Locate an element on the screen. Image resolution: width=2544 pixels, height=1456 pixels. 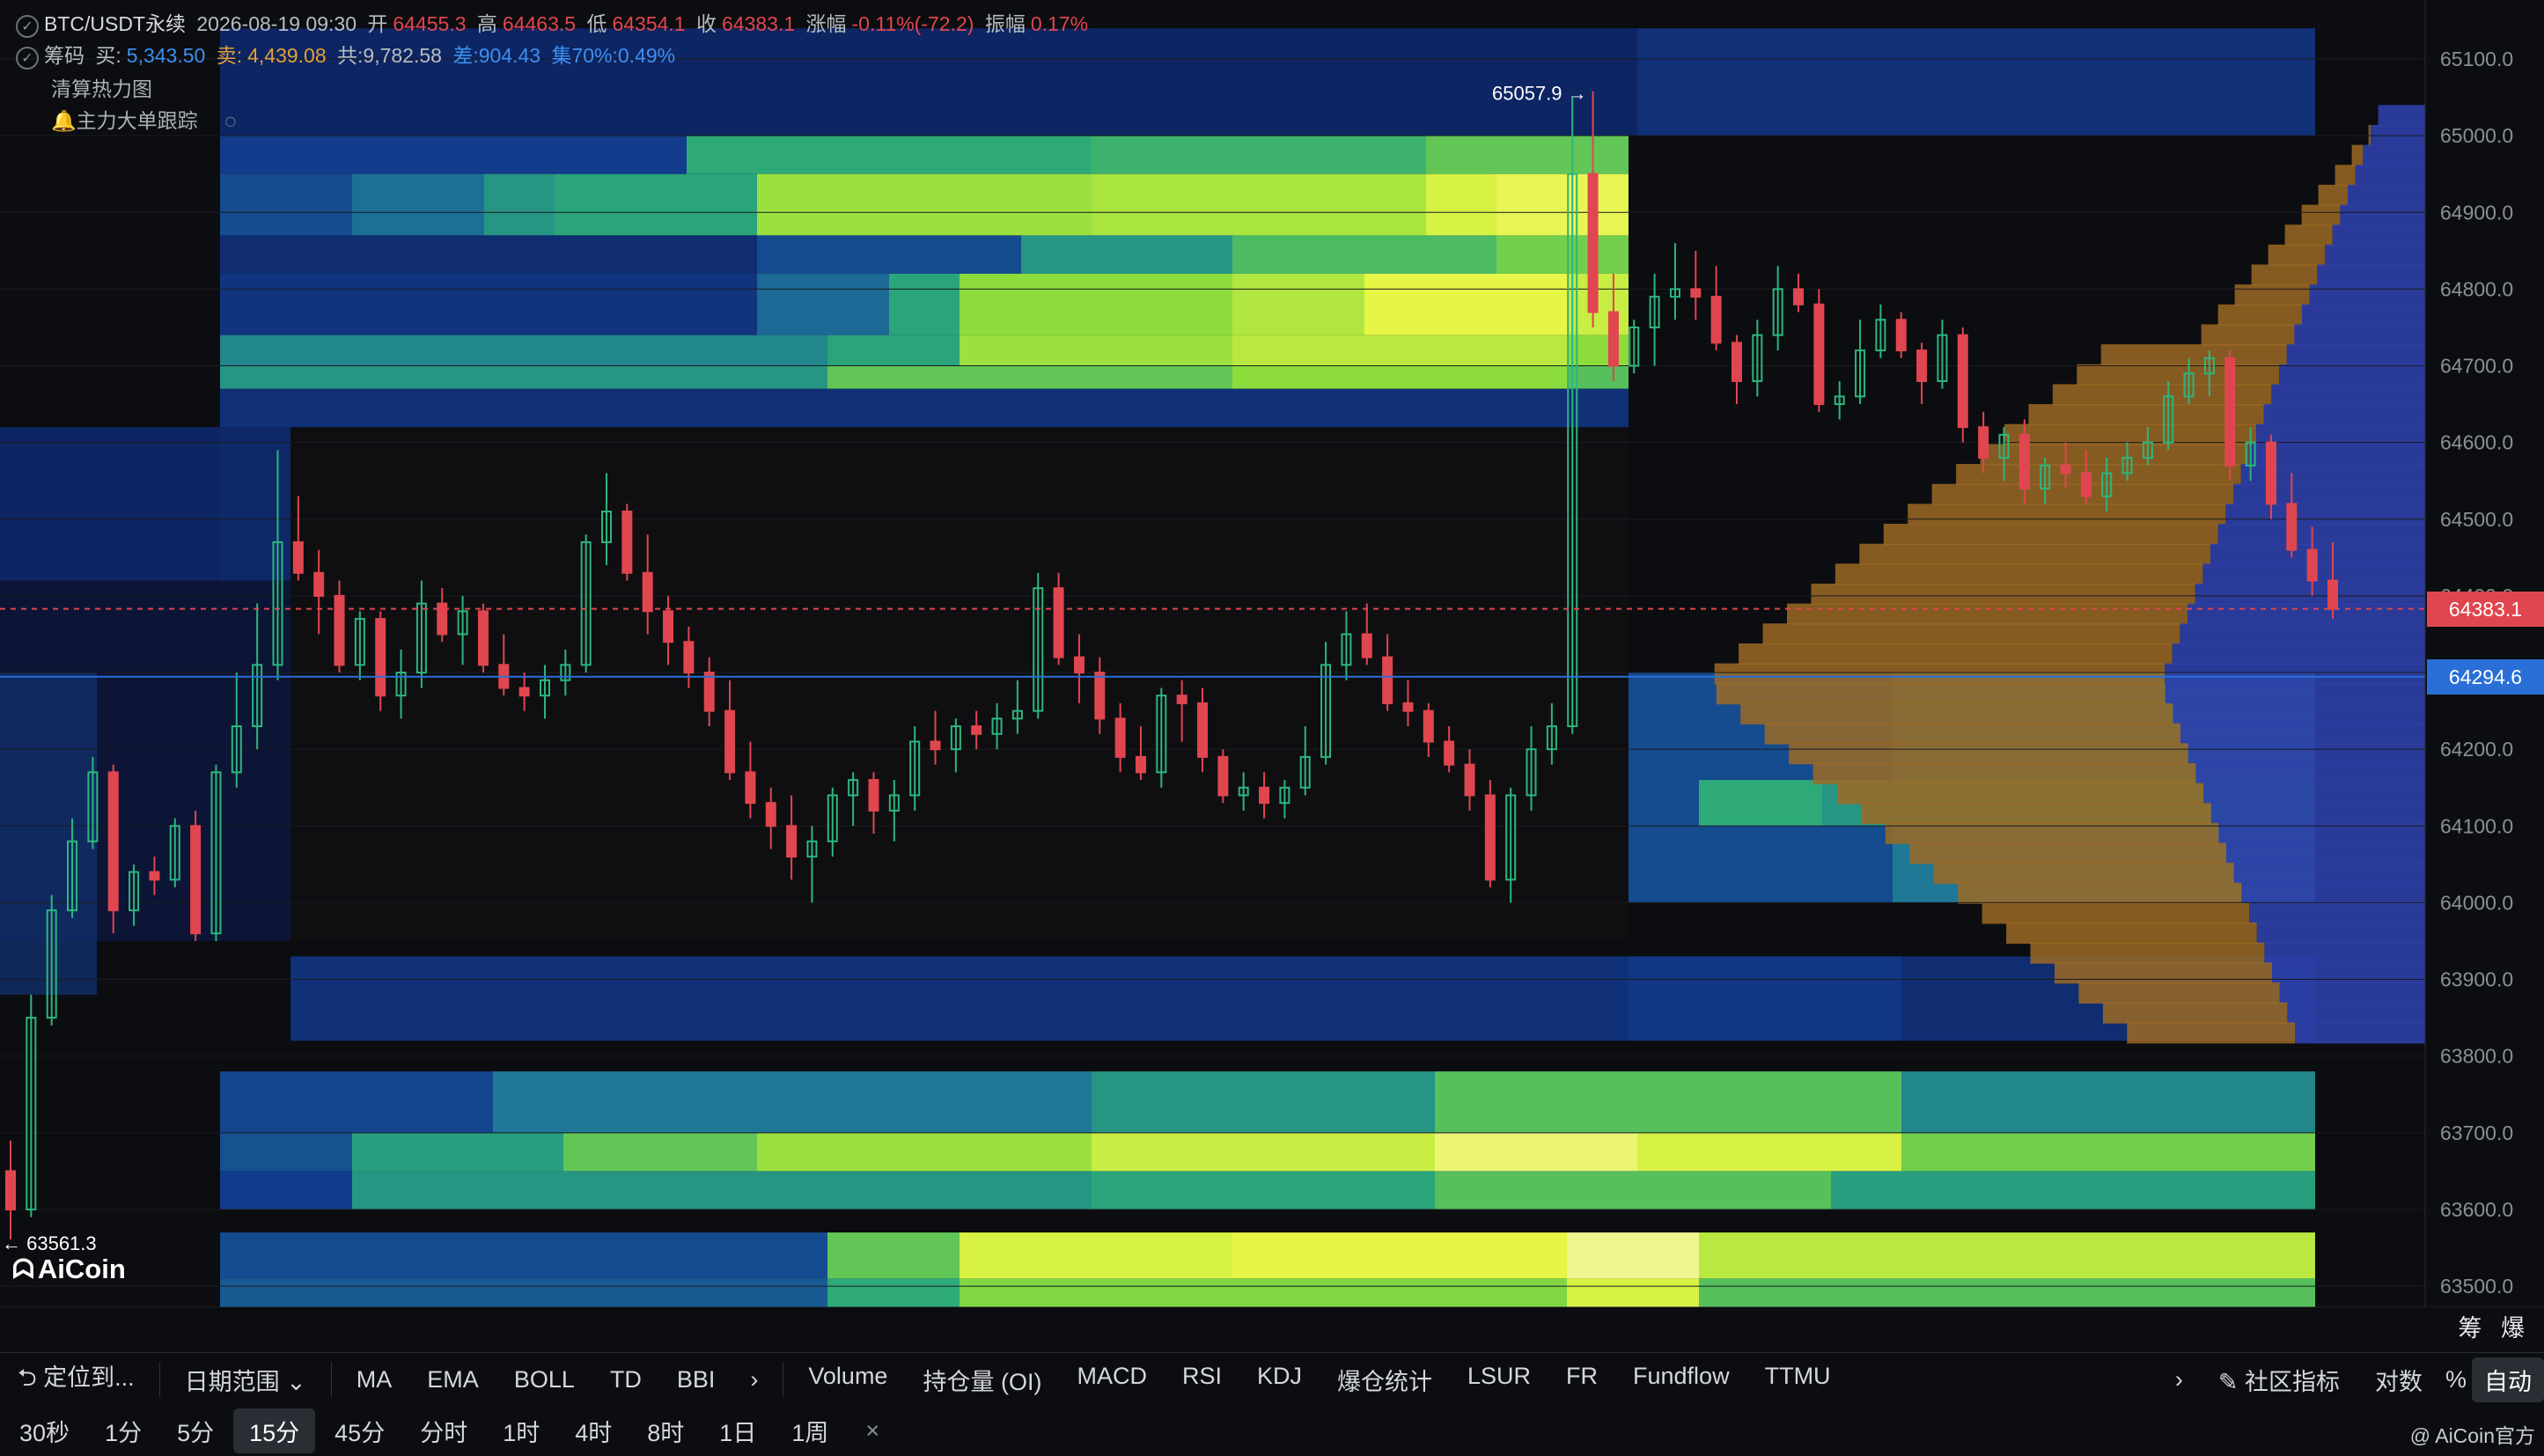
sub-indicator-button: TTMU is located at coordinates (1798, 1380).